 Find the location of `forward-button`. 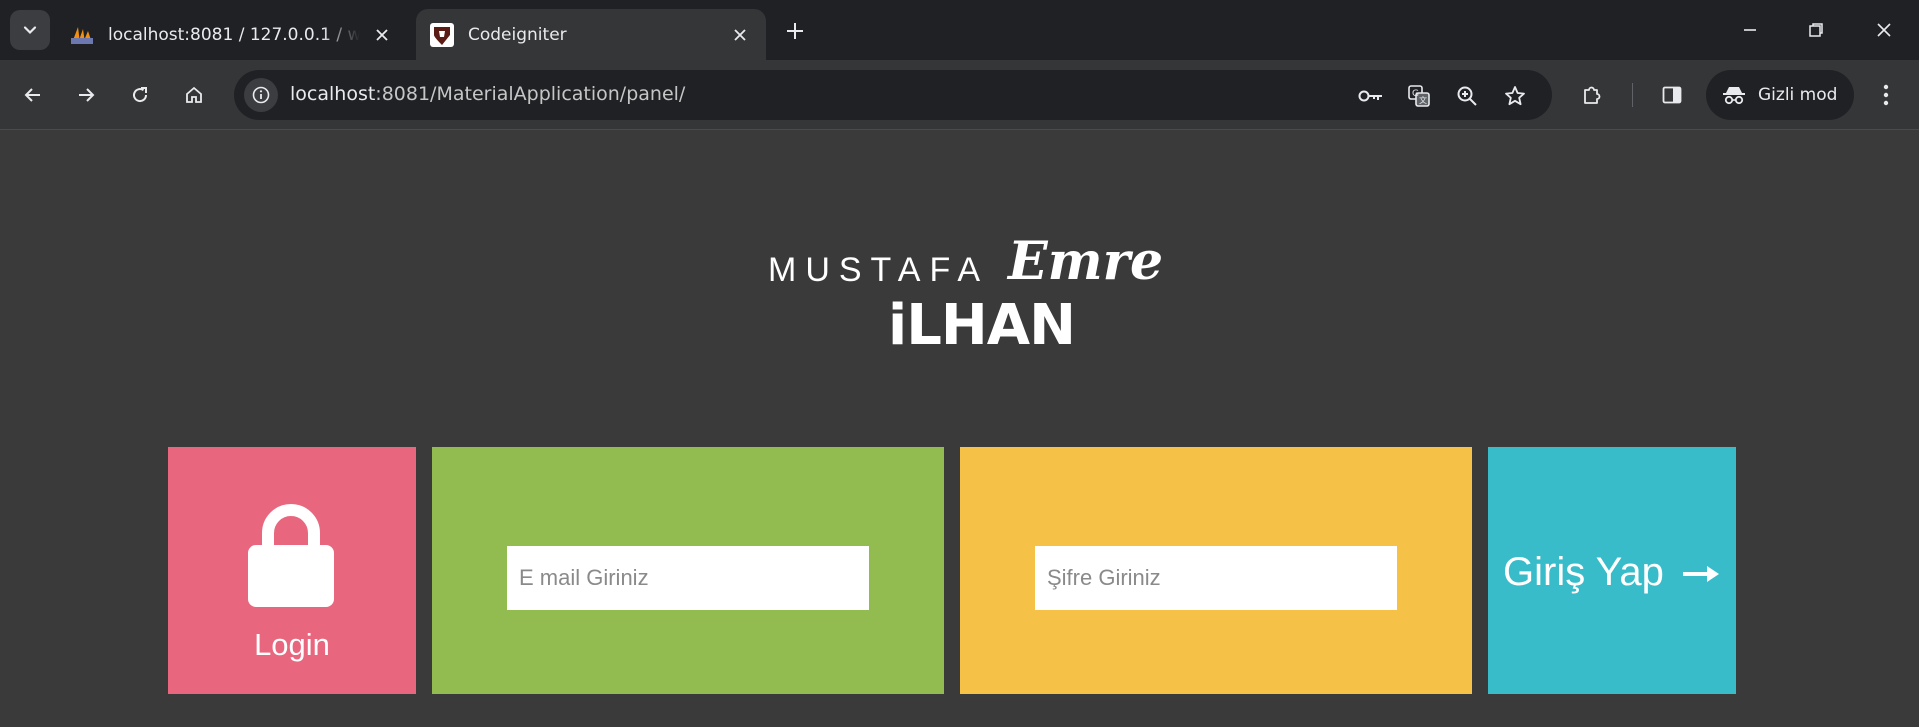

forward-button is located at coordinates (86, 95).